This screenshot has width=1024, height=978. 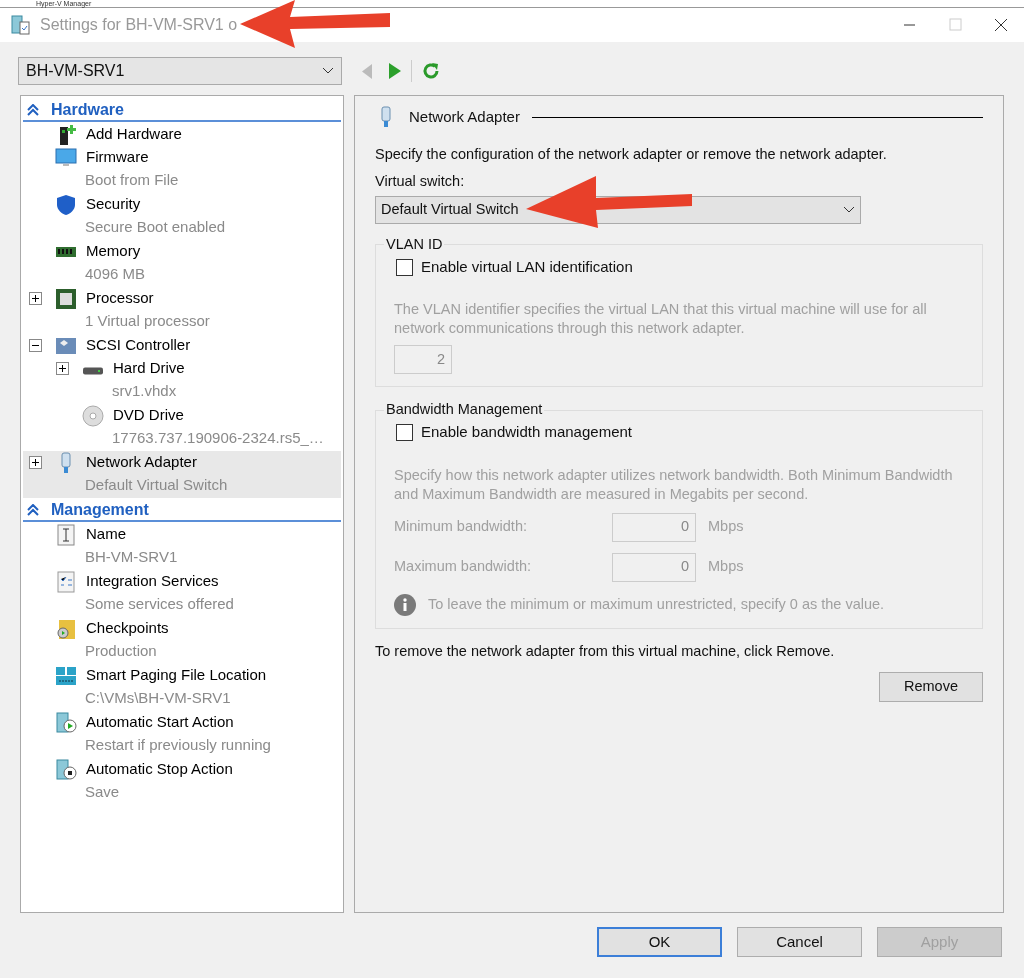 I want to click on tree-item: Hard Drive srv1.vhdx, so click(x=182, y=380).